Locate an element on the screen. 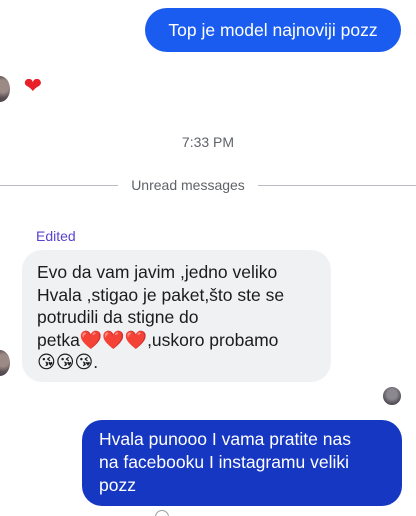  incoming-message-line: potrudili da stigne do is located at coordinates (118, 317).